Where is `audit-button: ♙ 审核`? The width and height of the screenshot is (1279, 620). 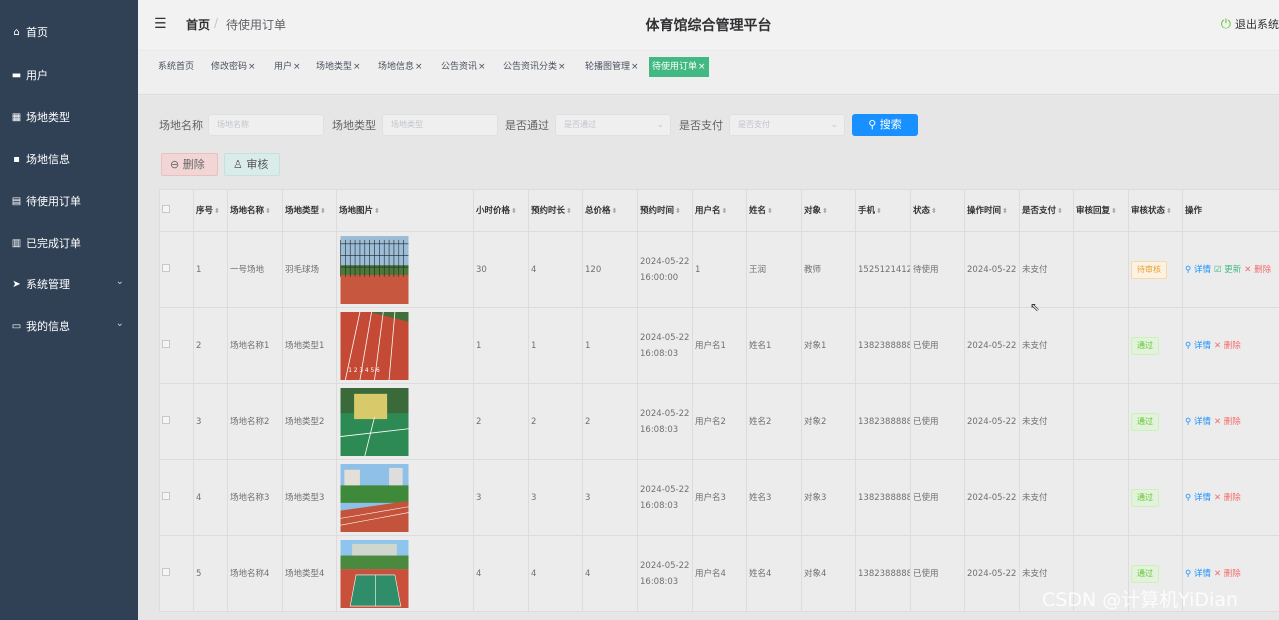
audit-button: ♙ 审核 is located at coordinates (252, 164).